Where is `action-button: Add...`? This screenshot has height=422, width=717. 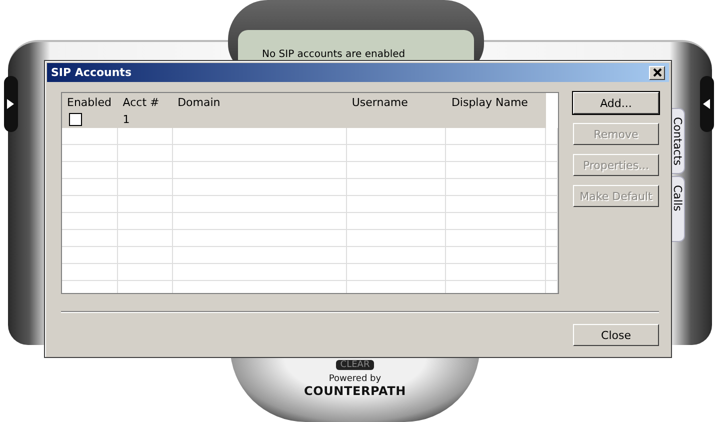 action-button: Add... is located at coordinates (616, 103).